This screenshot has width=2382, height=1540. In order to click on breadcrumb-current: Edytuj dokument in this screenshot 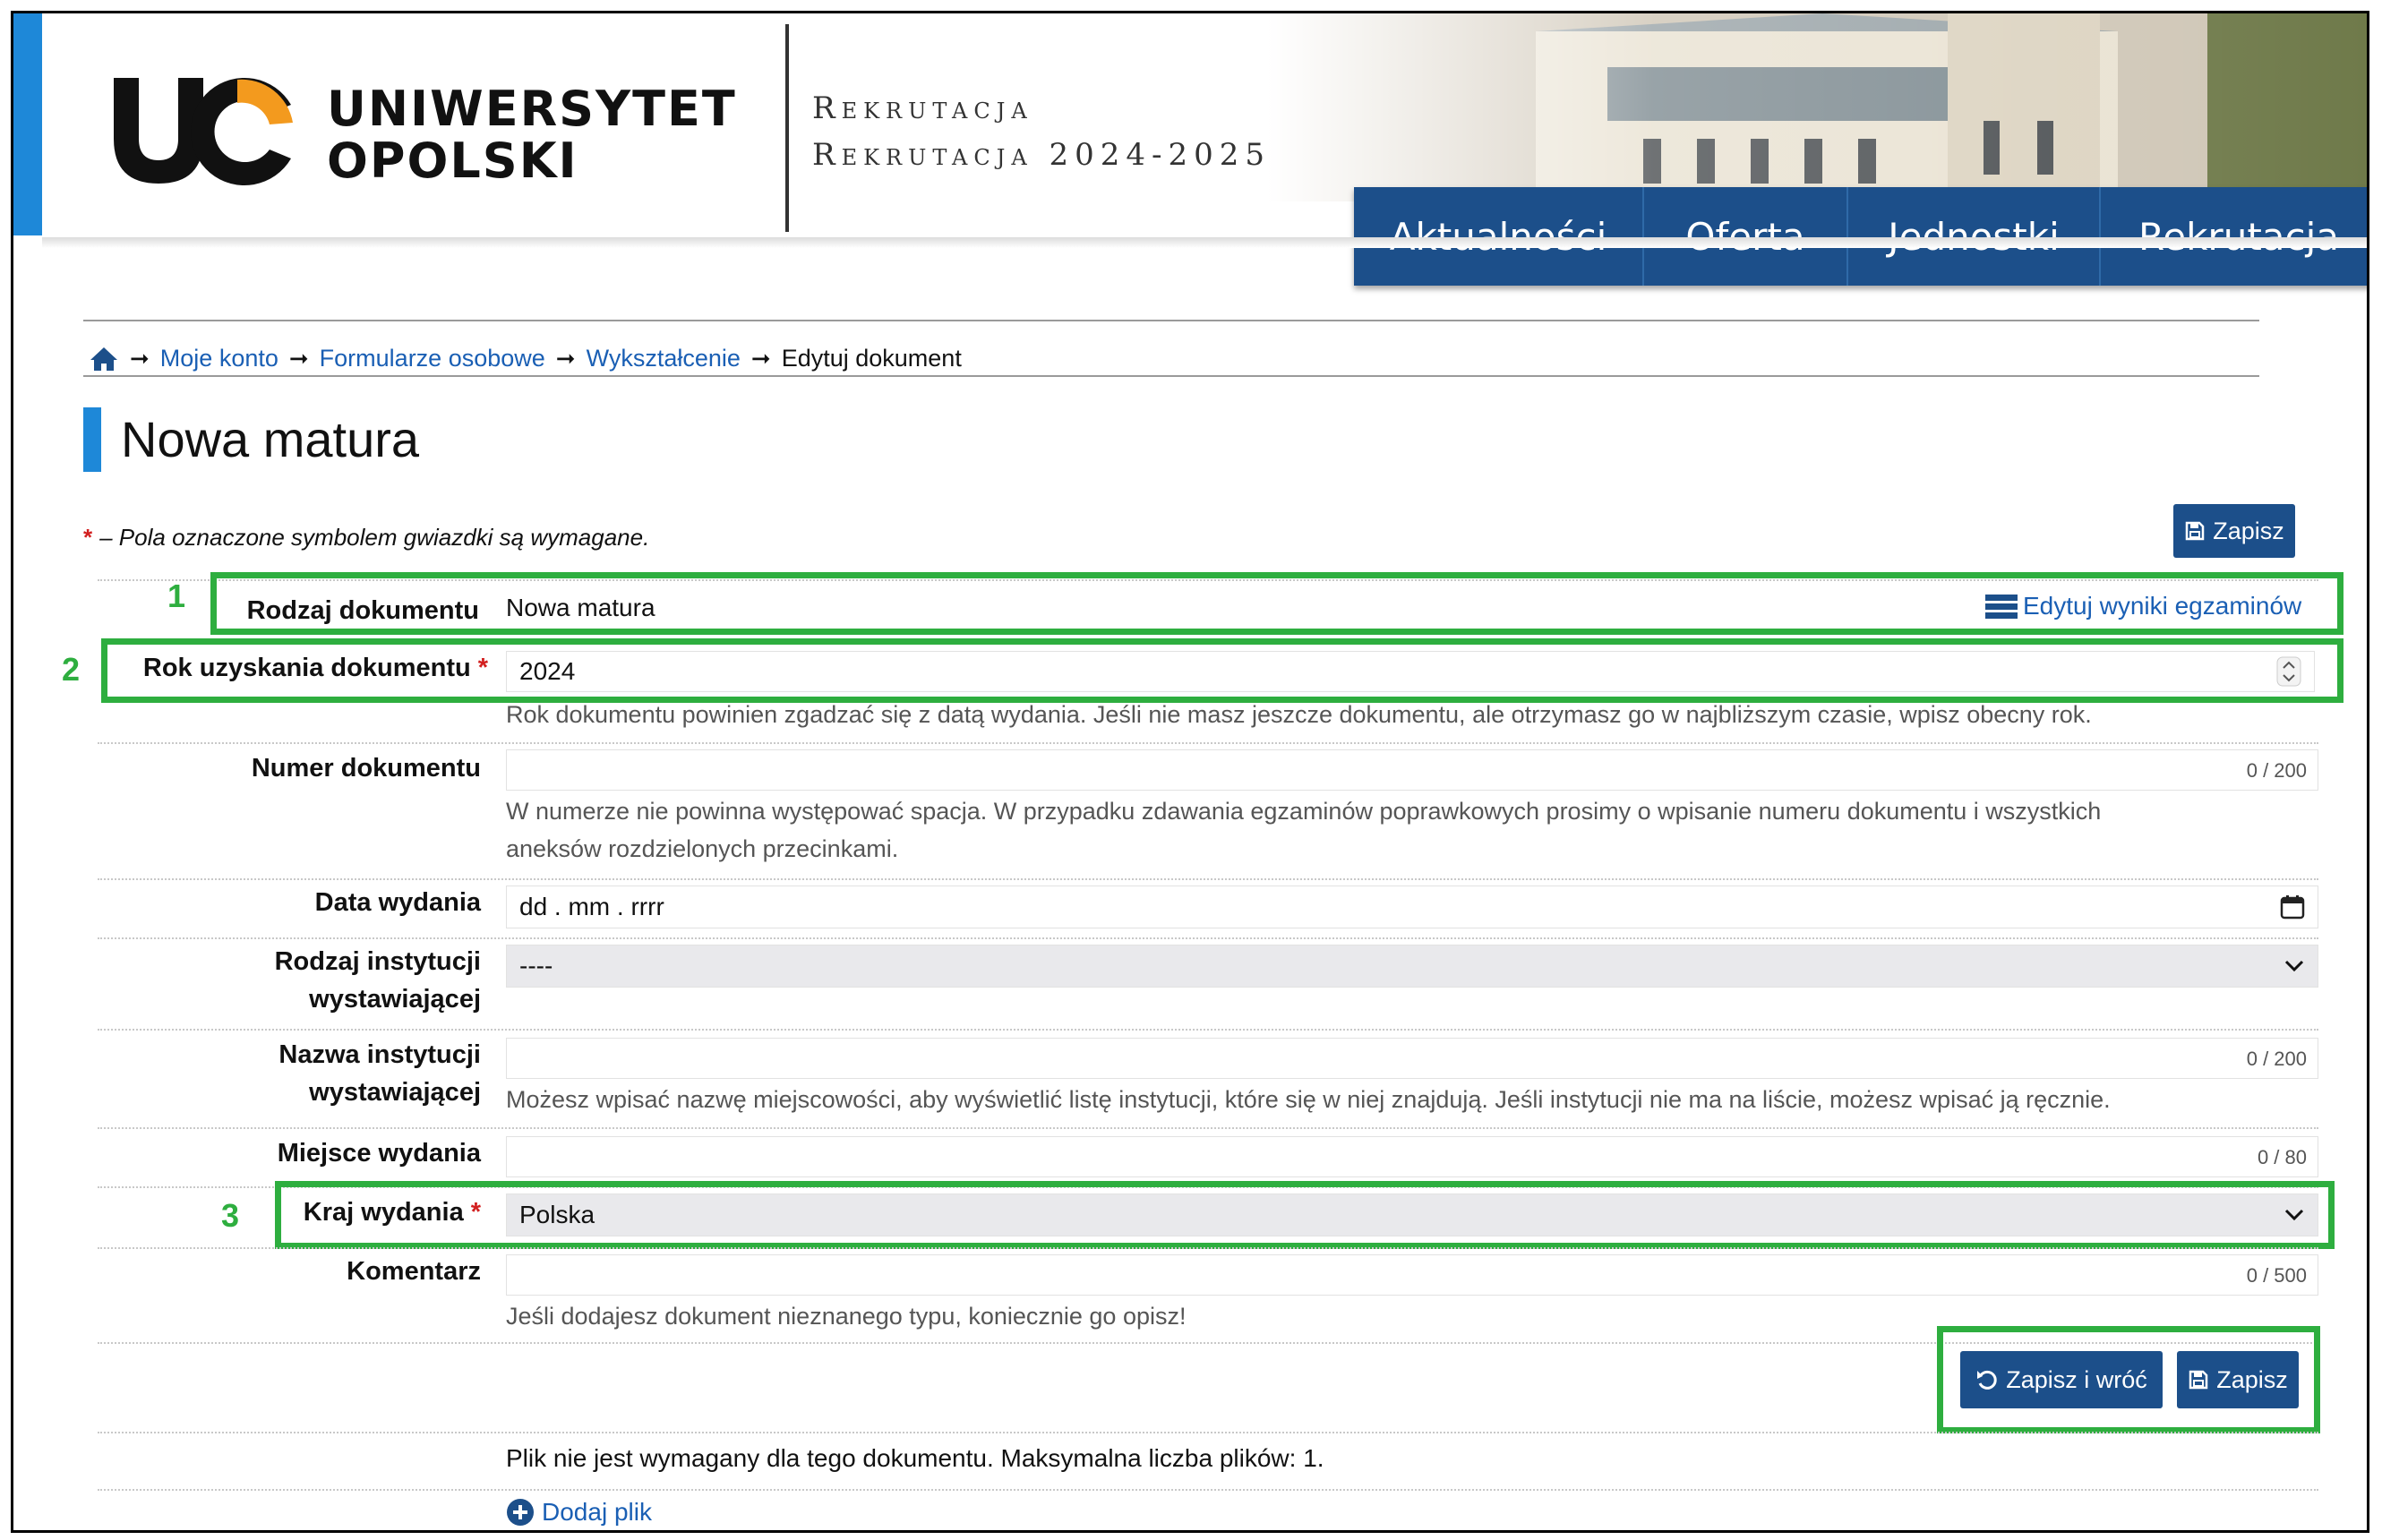, I will do `click(871, 358)`.